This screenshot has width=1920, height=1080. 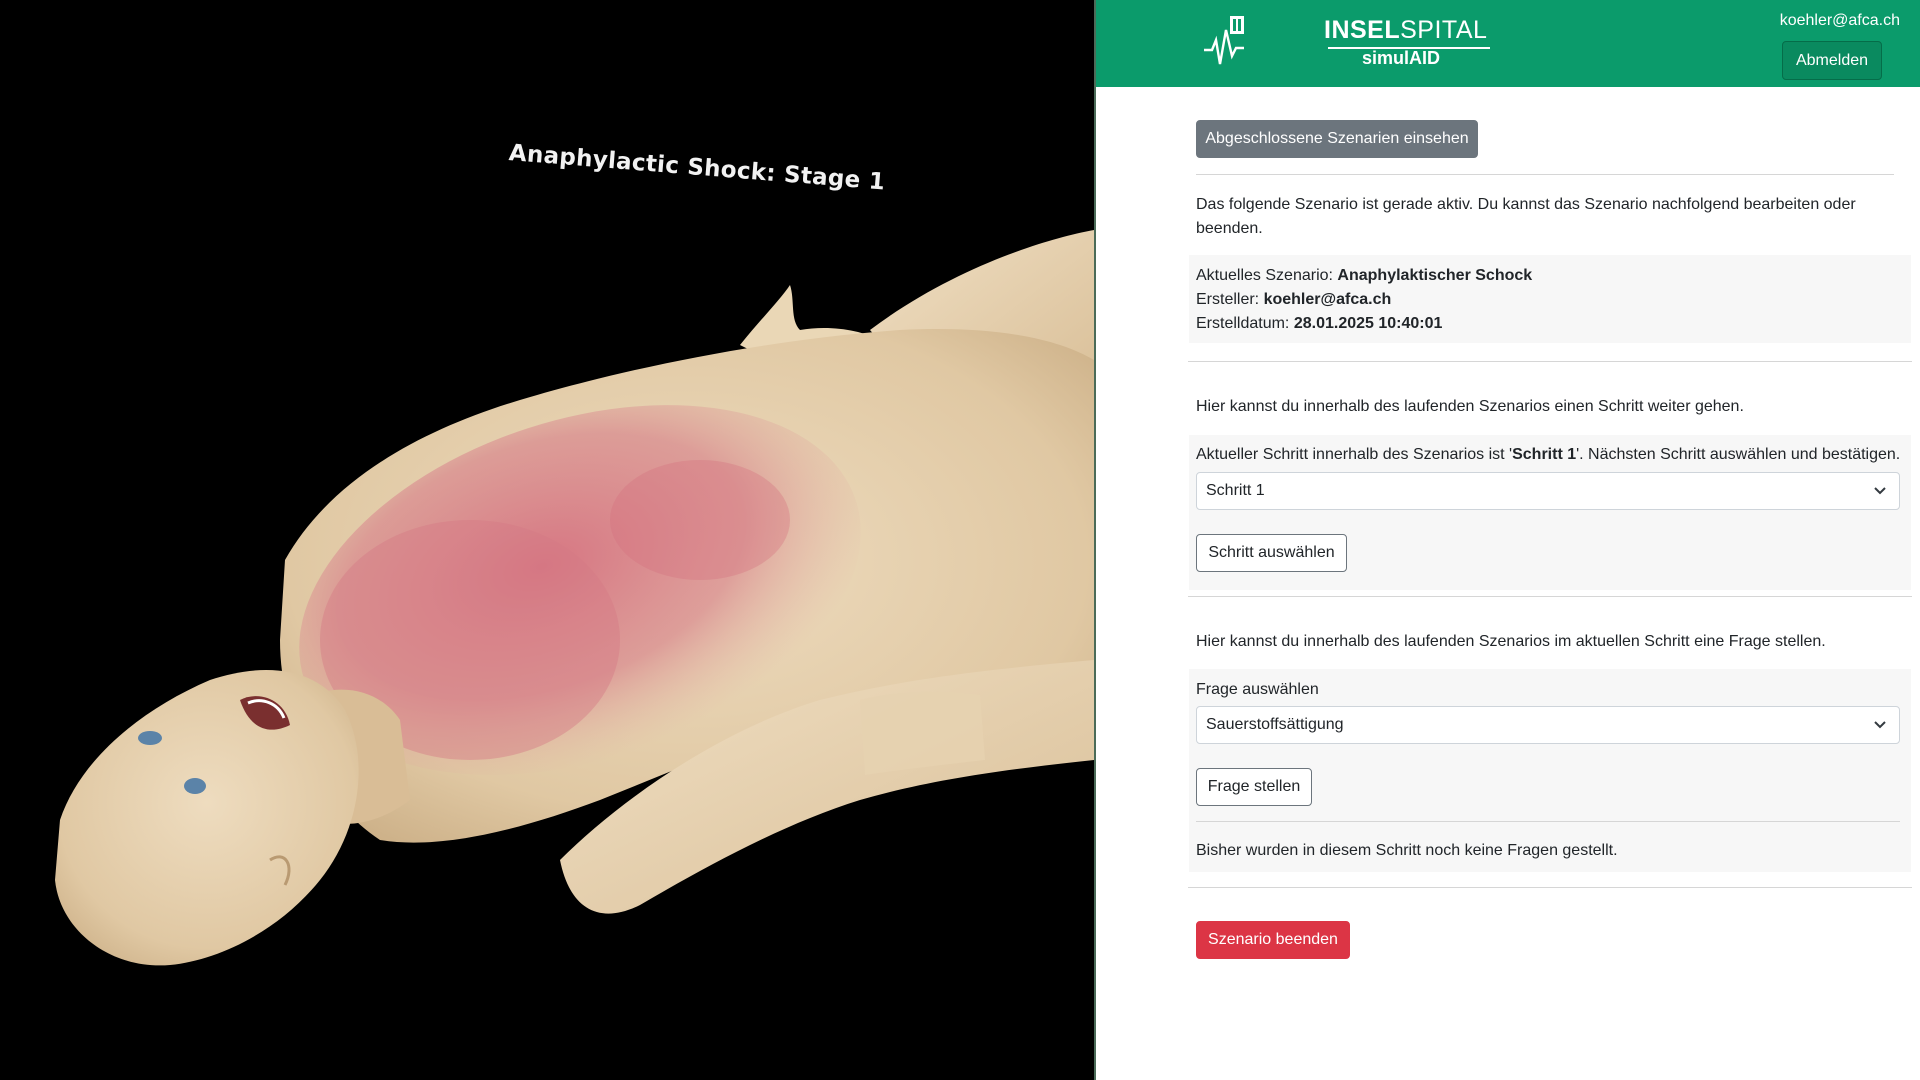 What do you see at coordinates (1548, 491) in the screenshot?
I see `step-select: Schritt 1` at bounding box center [1548, 491].